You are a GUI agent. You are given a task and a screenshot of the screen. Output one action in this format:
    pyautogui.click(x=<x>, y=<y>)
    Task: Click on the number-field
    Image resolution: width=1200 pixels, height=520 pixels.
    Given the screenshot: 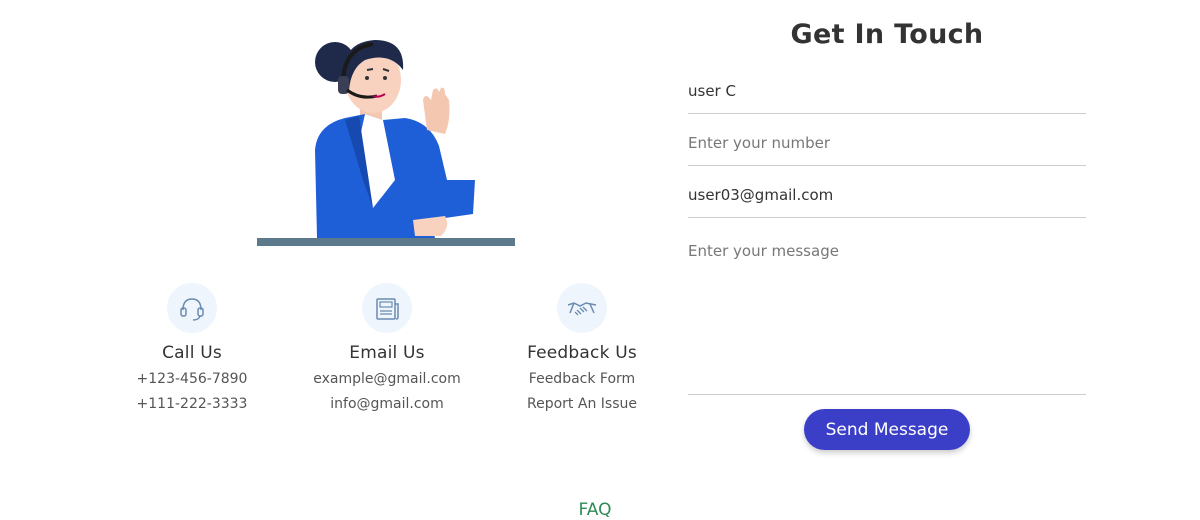 What is the action you would take?
    pyautogui.click(x=887, y=143)
    